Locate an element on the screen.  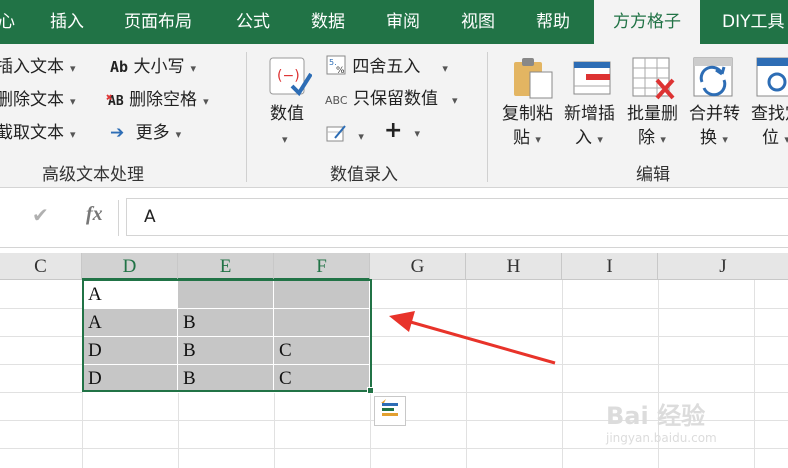
case-icon: Ab is located at coordinates (119, 67).